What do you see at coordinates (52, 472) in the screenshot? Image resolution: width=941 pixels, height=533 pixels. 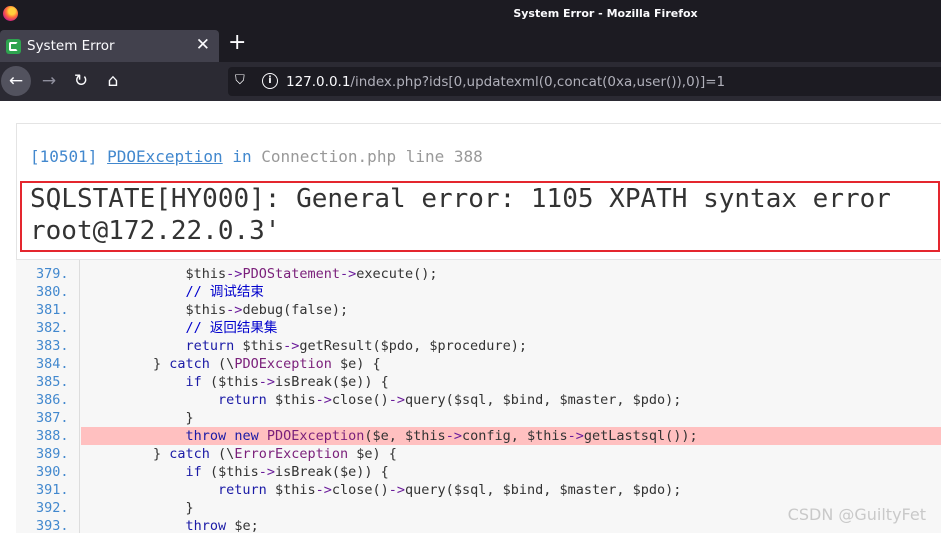 I see `line-number: 390.` at bounding box center [52, 472].